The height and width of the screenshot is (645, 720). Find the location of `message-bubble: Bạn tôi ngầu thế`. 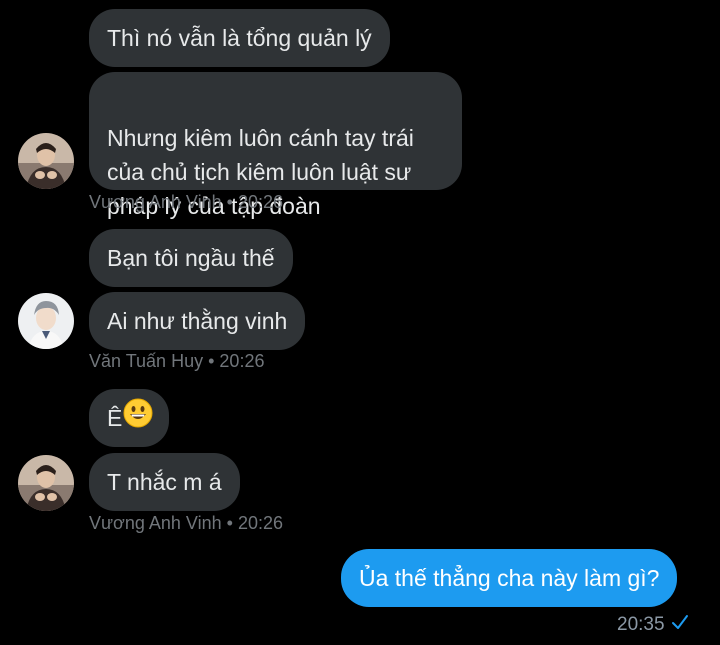

message-bubble: Bạn tôi ngầu thế is located at coordinates (191, 258).